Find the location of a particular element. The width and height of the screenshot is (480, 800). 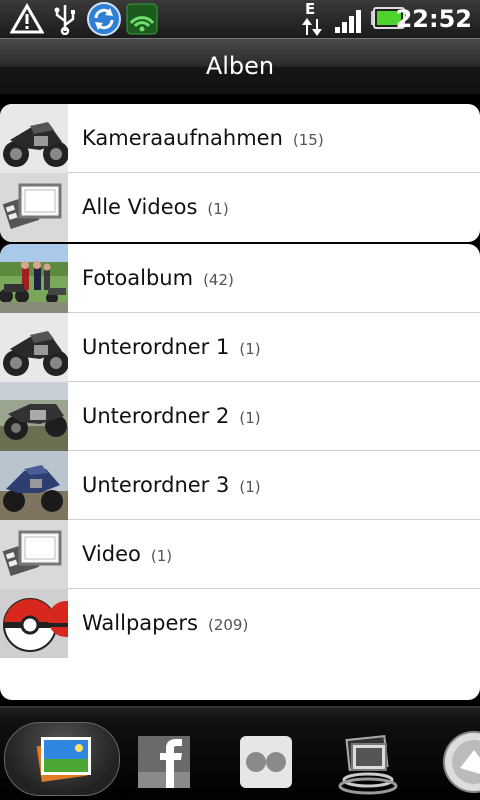

bottom-tab-bar is located at coordinates (240, 753).